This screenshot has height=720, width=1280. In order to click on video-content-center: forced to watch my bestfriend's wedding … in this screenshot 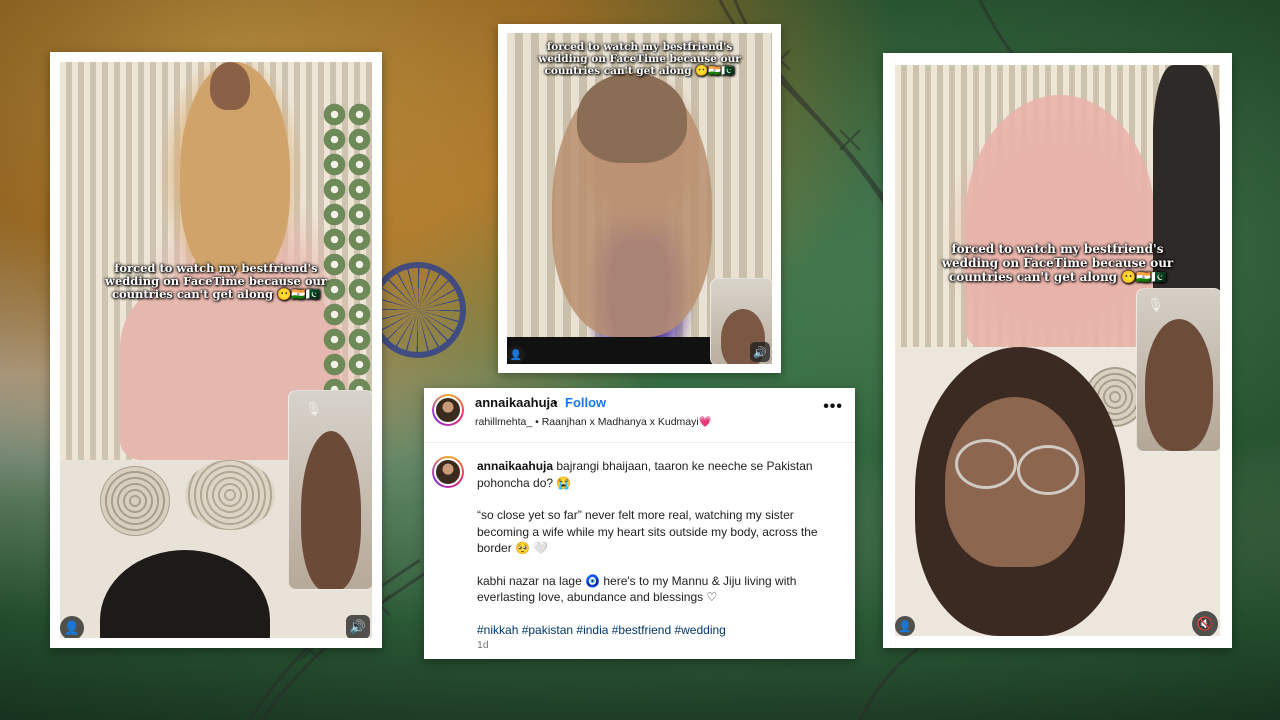, I will do `click(639, 198)`.